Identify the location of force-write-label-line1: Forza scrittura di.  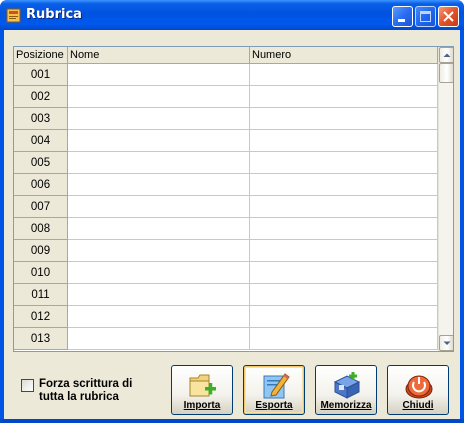
(86, 384).